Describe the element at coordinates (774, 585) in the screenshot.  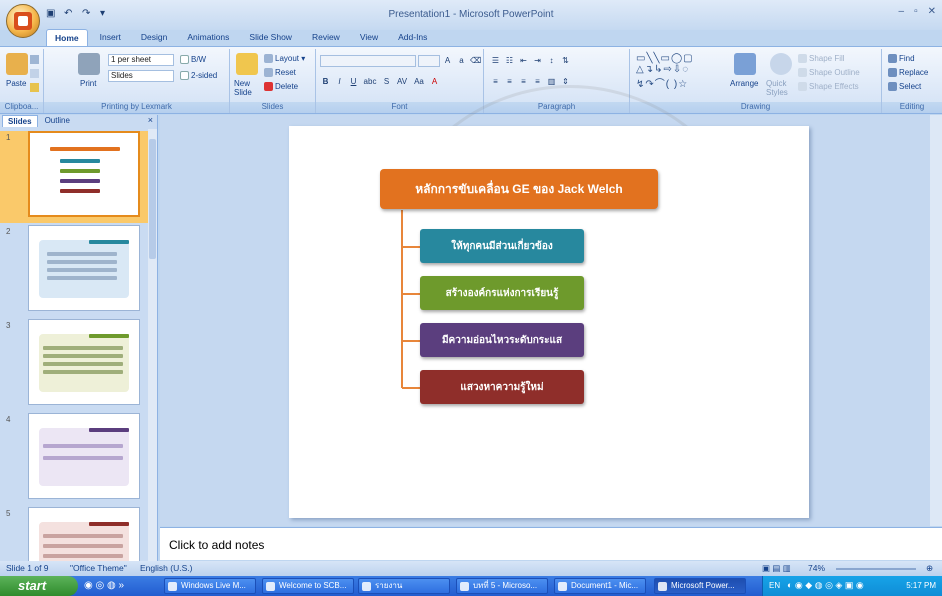
I see `language-bar: EN` at that location.